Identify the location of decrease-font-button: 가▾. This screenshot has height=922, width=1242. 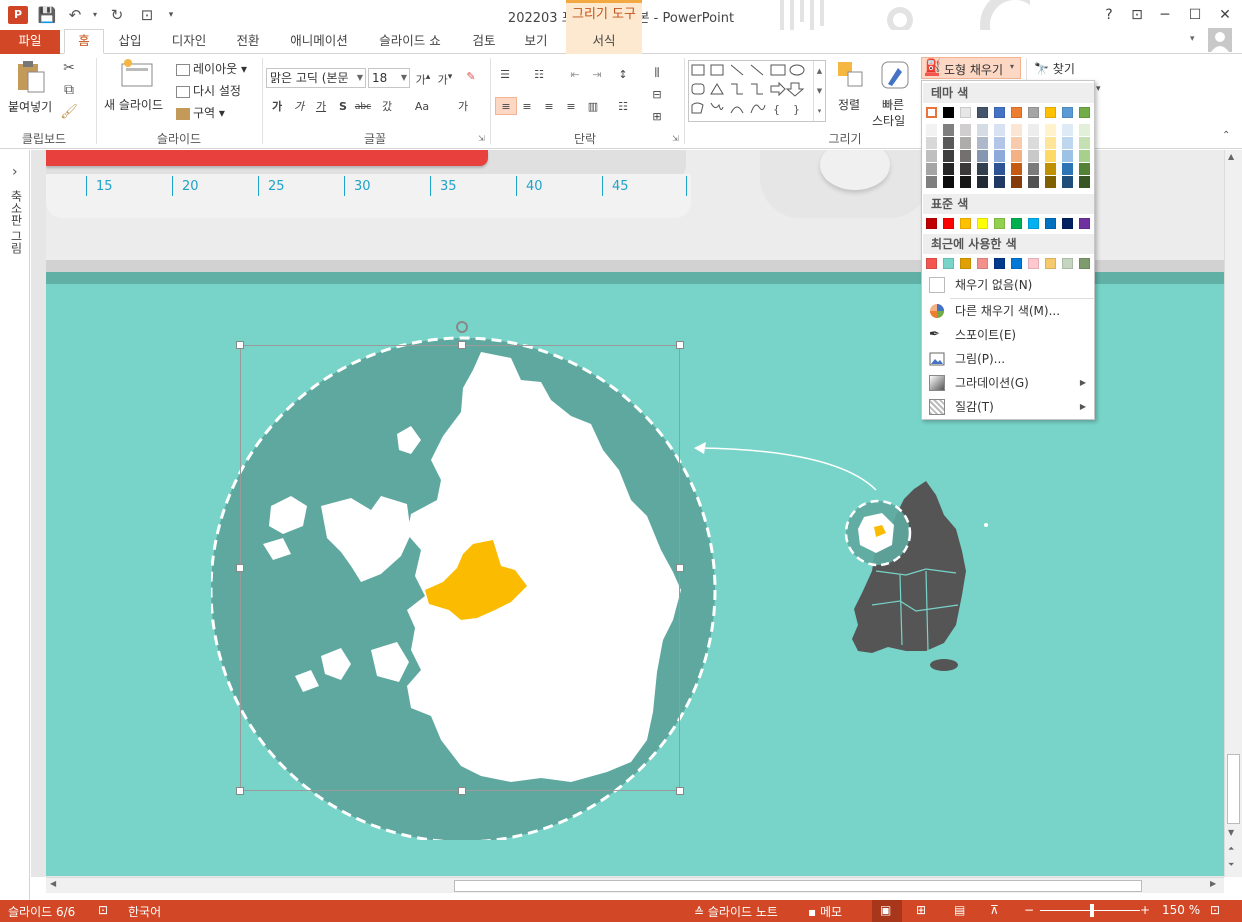
(445, 77).